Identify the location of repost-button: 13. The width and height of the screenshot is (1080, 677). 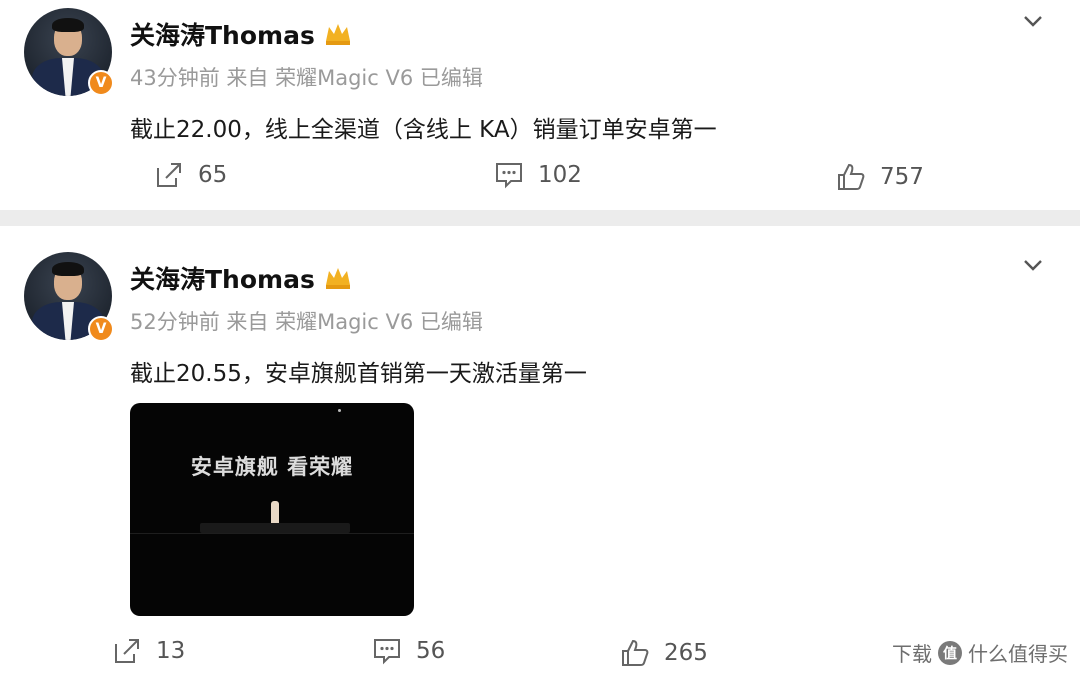
(148, 651).